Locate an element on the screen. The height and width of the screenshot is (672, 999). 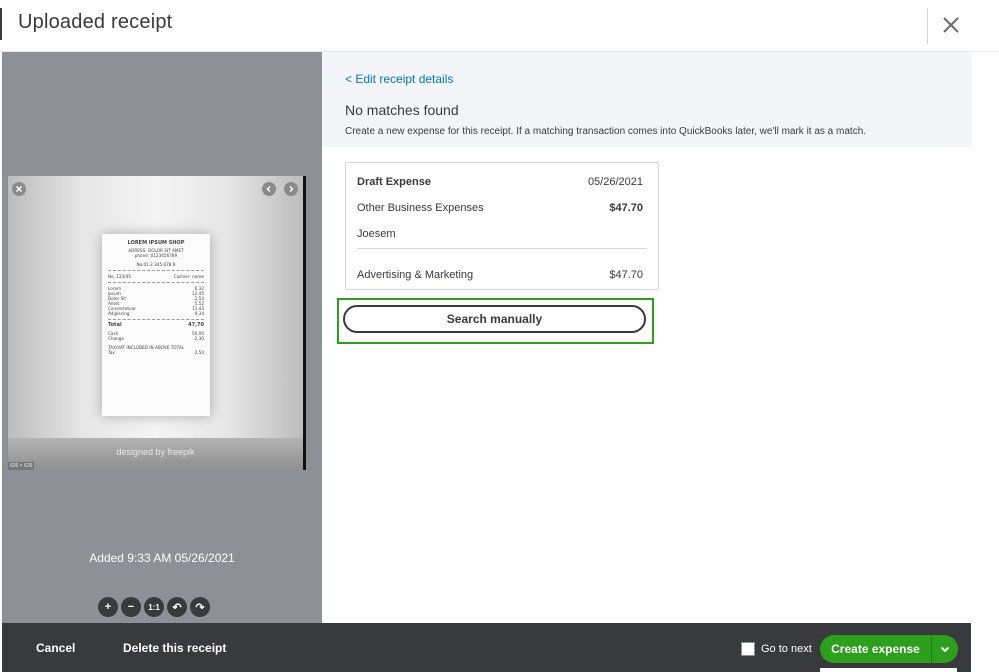
edit-receipt-details-link: < Edit receipt details is located at coordinates (399, 79).